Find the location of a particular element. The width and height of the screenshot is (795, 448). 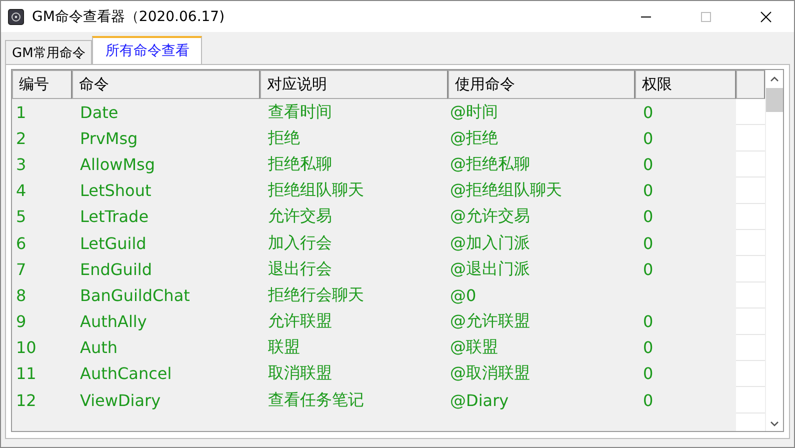

scroll-up-icon is located at coordinates (774, 79).